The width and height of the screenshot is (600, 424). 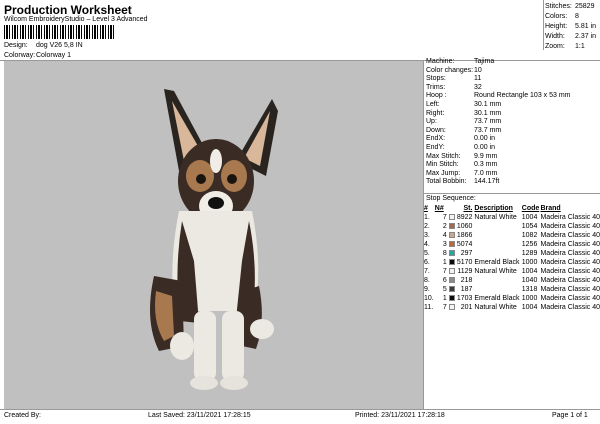 I want to click on stat-label: Width:, so click(x=555, y=36).